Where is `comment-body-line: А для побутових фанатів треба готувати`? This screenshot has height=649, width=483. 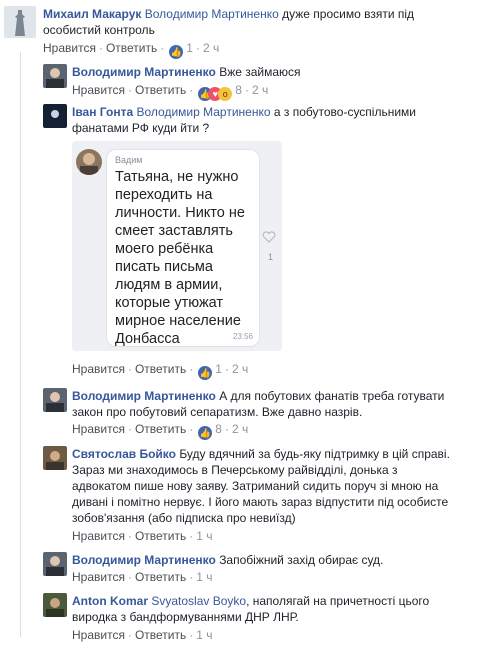
comment-body-line: А для побутових фанатів треба готувати is located at coordinates (332, 396).